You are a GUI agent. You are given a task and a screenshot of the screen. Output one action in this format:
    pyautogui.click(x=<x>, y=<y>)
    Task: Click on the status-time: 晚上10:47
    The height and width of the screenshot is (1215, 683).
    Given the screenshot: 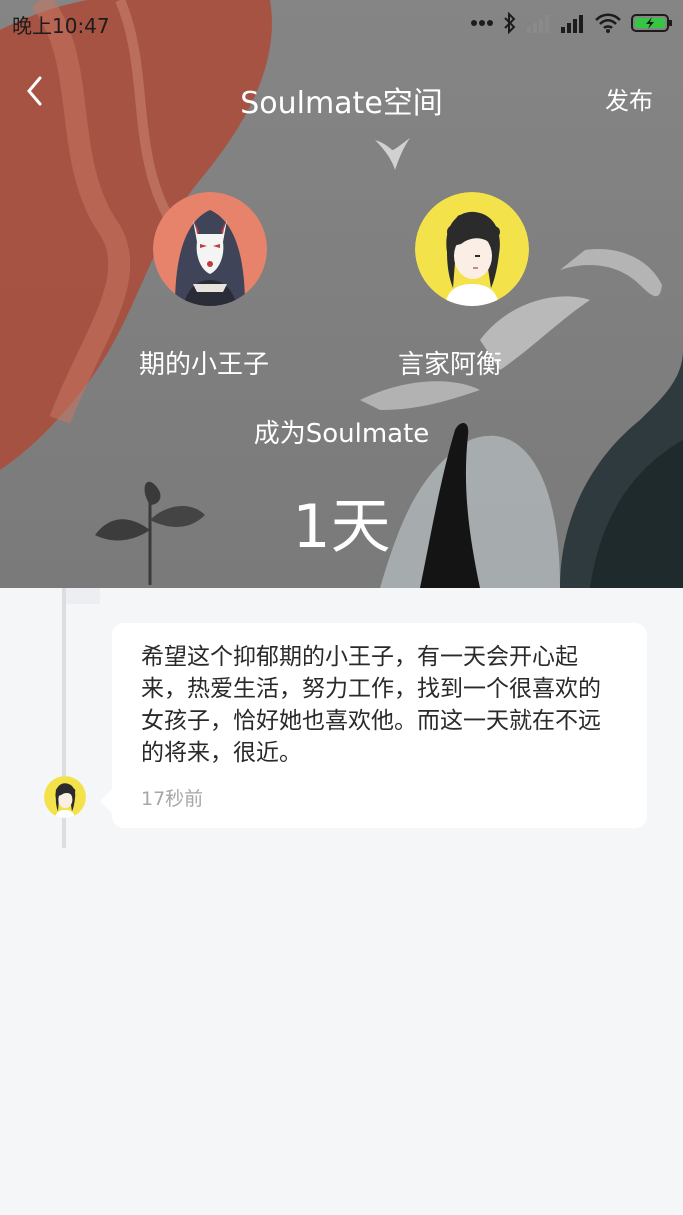 What is the action you would take?
    pyautogui.click(x=61, y=26)
    